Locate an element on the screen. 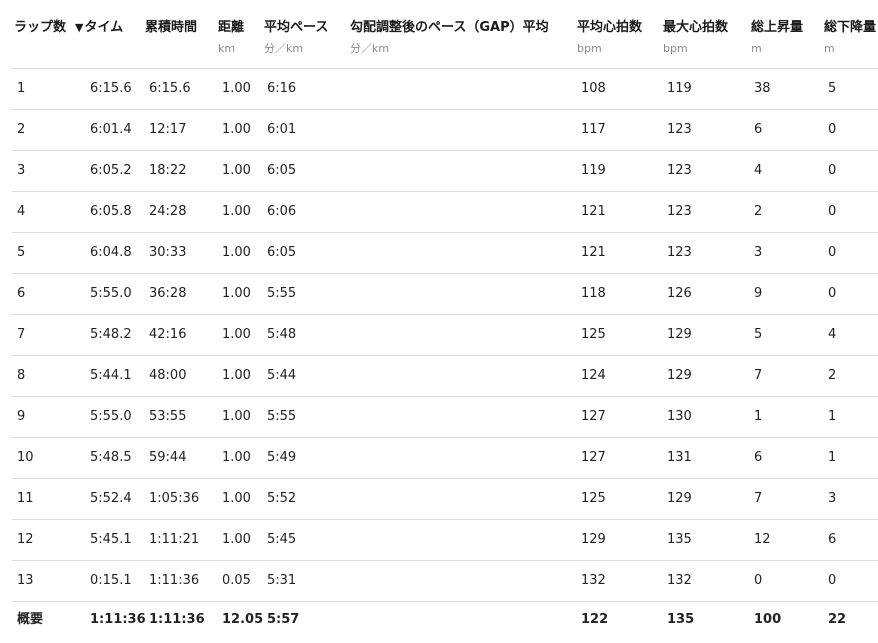 This screenshot has width=878, height=643. cell-cumulative: 30:33 is located at coordinates (168, 252).